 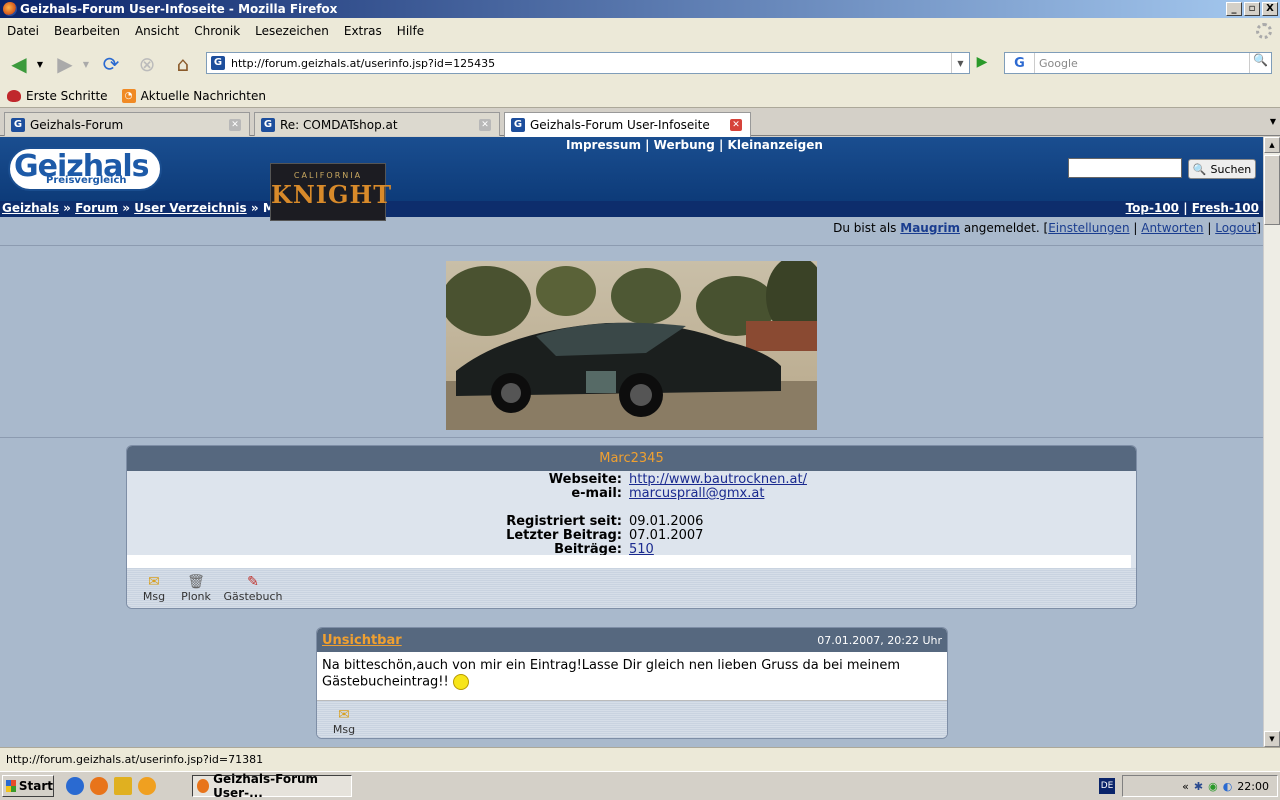 What do you see at coordinates (86, 64) in the screenshot?
I see `forward-history-dropdown: ▼` at bounding box center [86, 64].